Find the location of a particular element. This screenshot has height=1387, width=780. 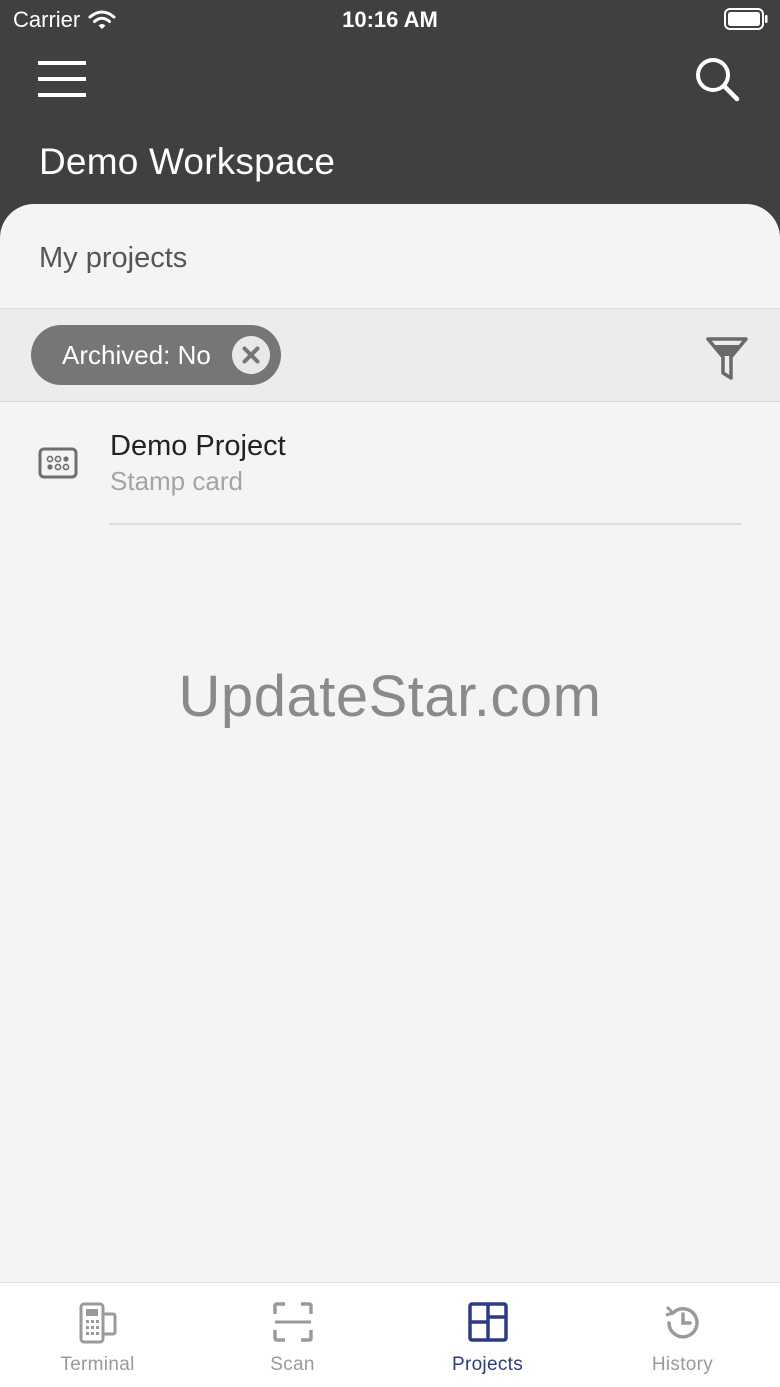

filter-bar: Archived: No is located at coordinates (390, 355).